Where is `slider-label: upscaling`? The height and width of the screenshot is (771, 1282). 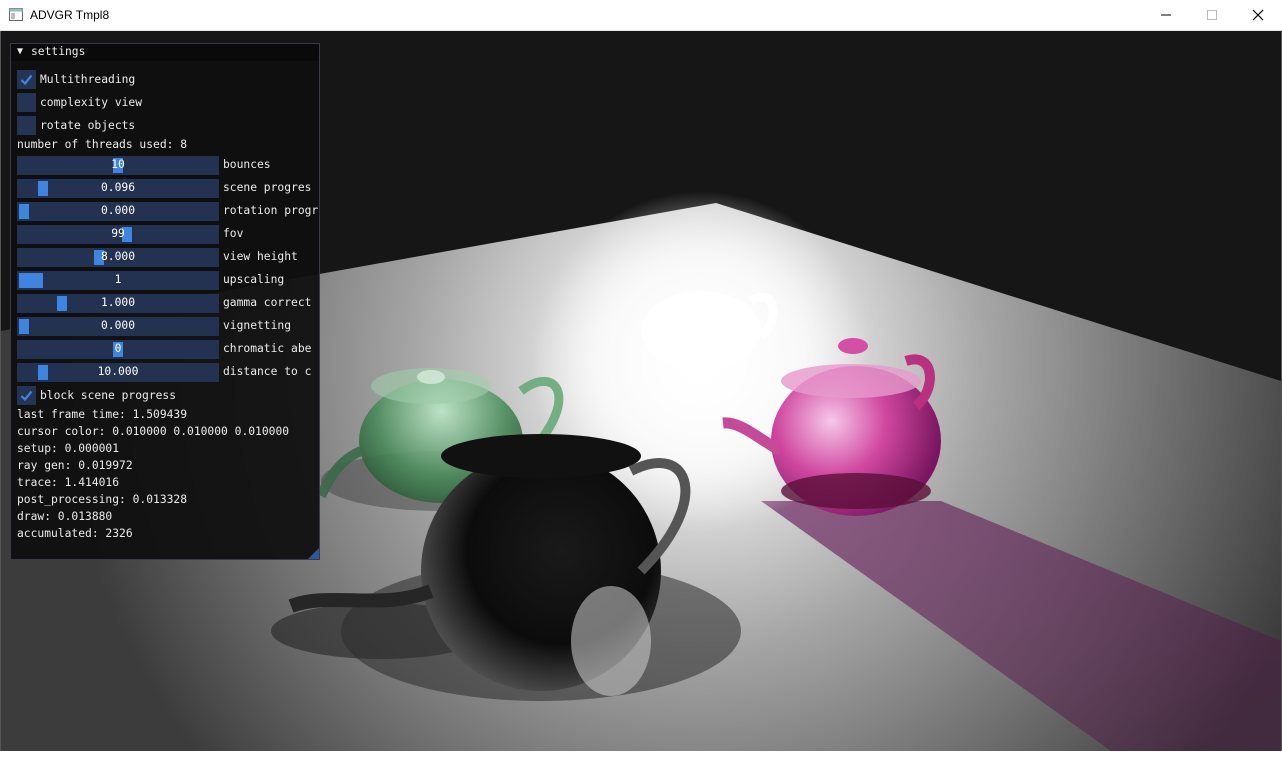 slider-label: upscaling is located at coordinates (254, 279).